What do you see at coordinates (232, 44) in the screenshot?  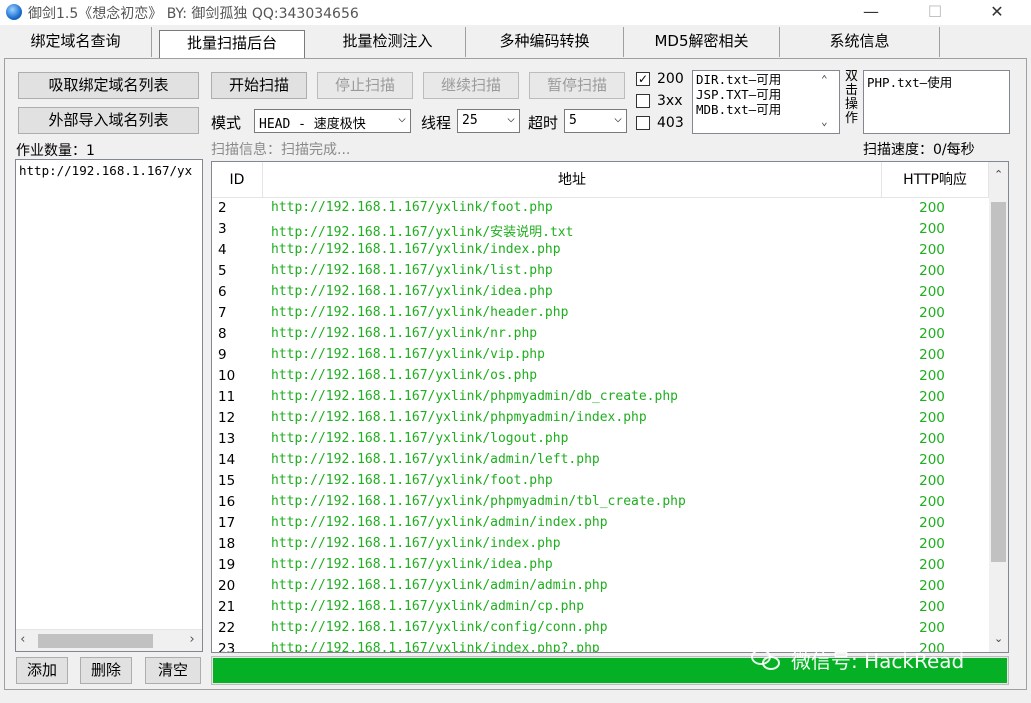 I see `tab-batch-scan-admin: 批量扫描后台` at bounding box center [232, 44].